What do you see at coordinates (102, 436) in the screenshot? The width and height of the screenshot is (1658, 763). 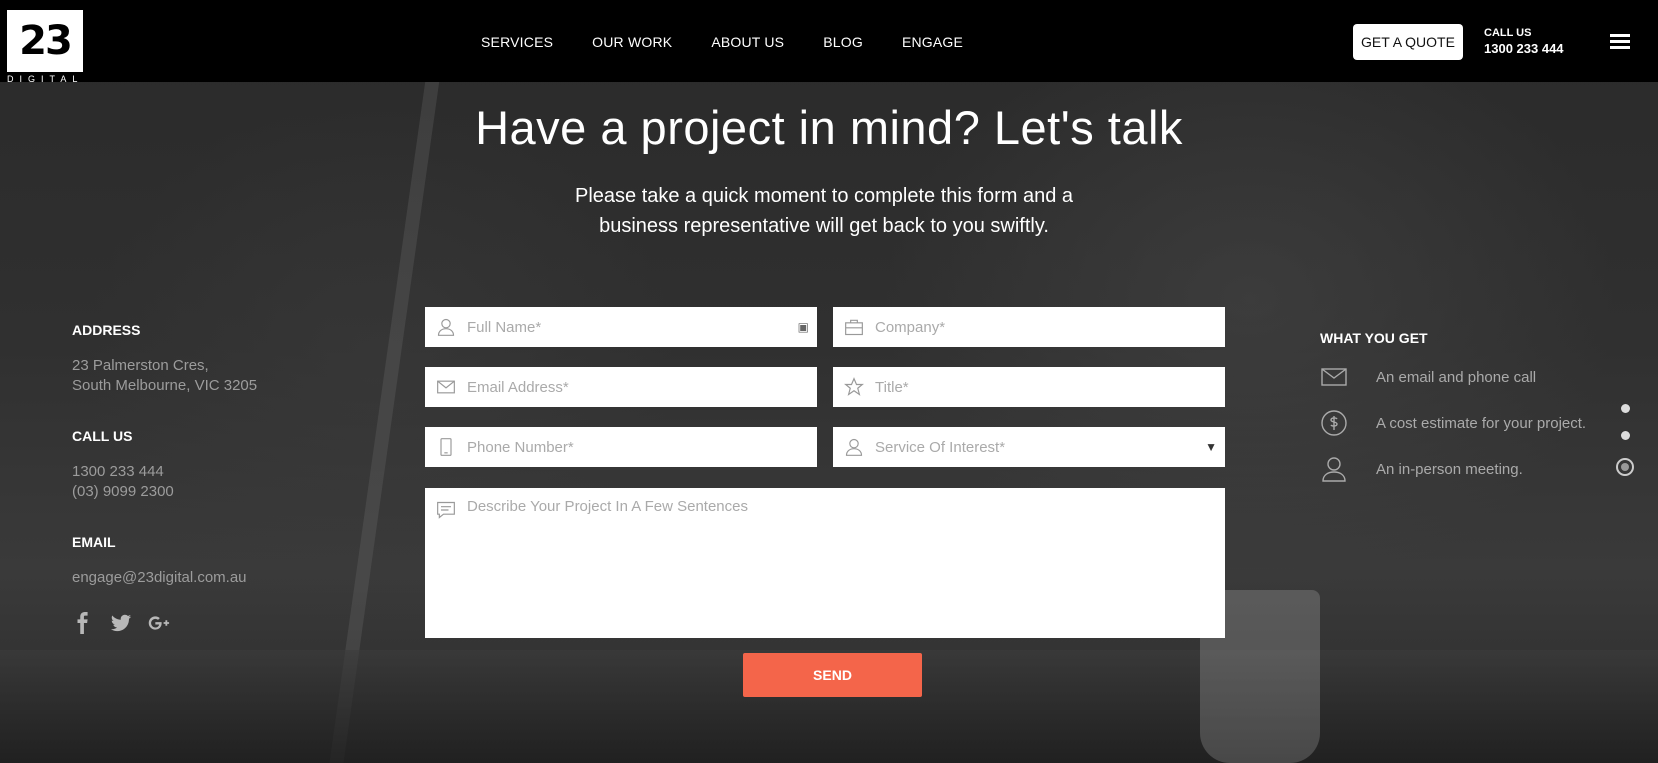 I see `call-heading: CALL US` at bounding box center [102, 436].